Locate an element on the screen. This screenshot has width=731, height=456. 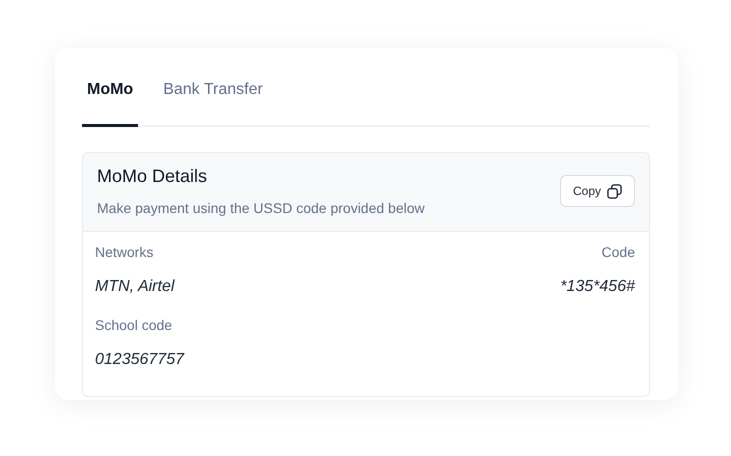
details-subtitle: Make payment using the USSD code provided below is located at coordinates (261, 208).